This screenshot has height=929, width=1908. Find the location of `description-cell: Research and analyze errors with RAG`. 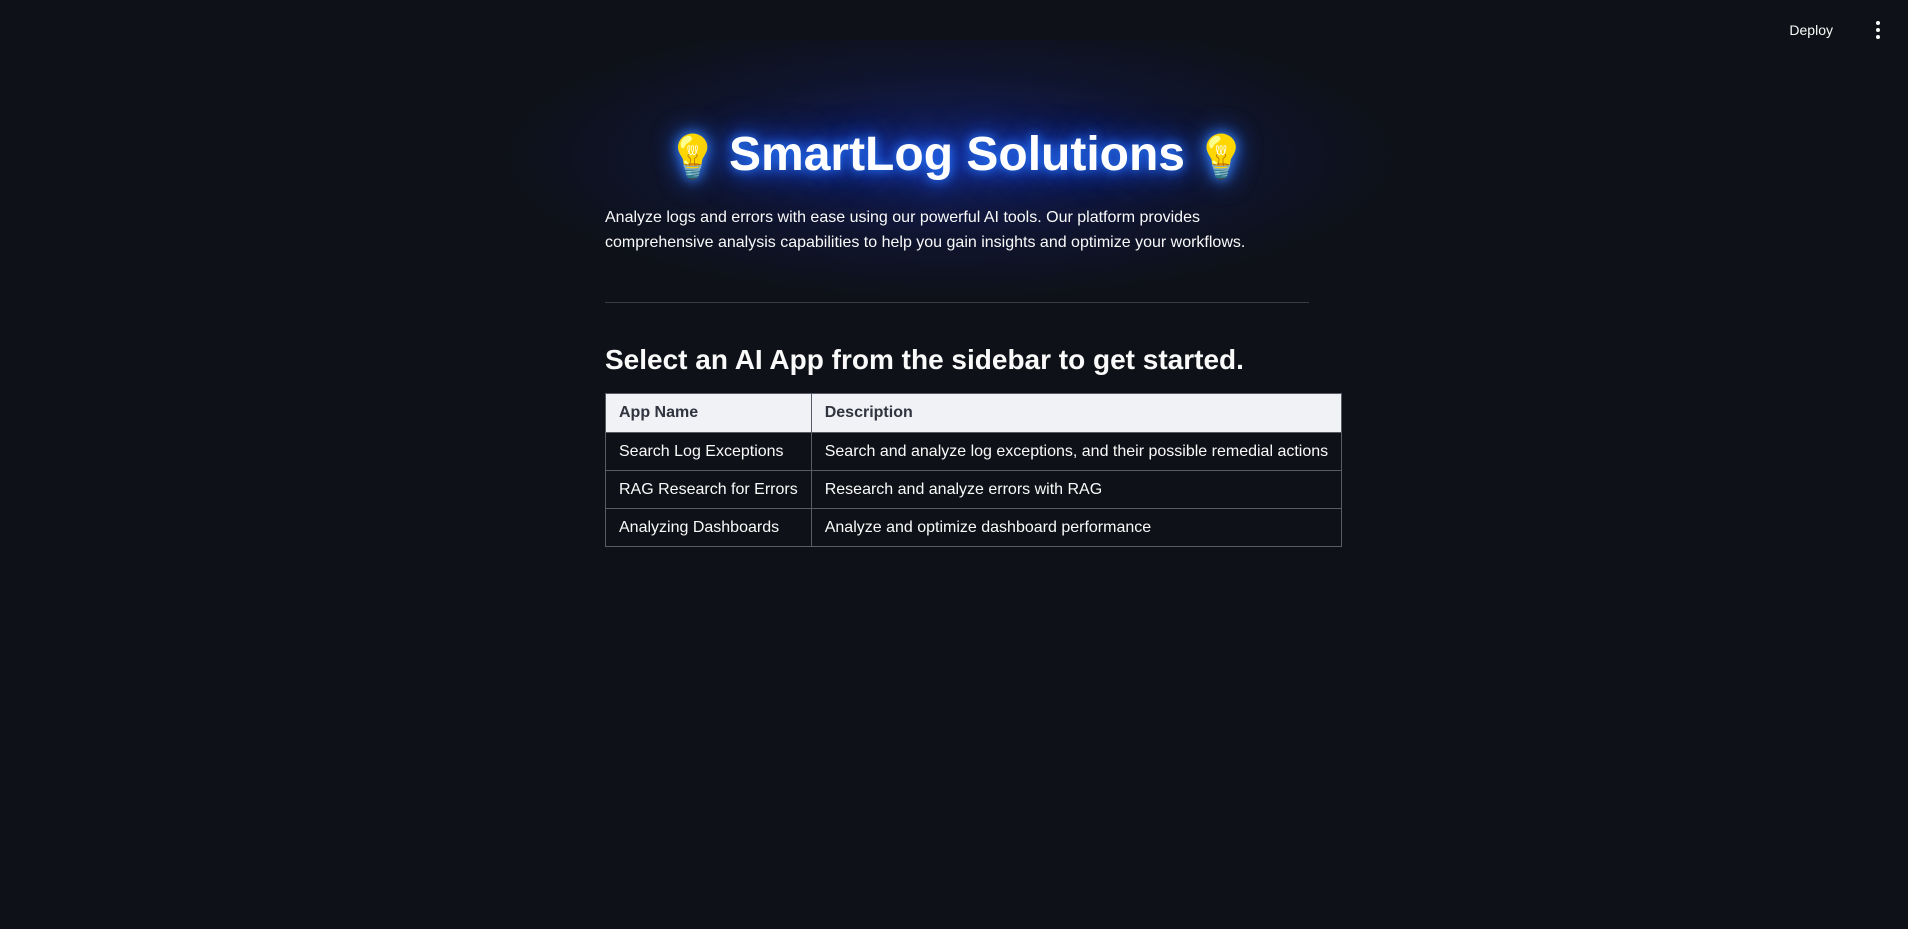

description-cell: Research and analyze errors with RAG is located at coordinates (1076, 489).